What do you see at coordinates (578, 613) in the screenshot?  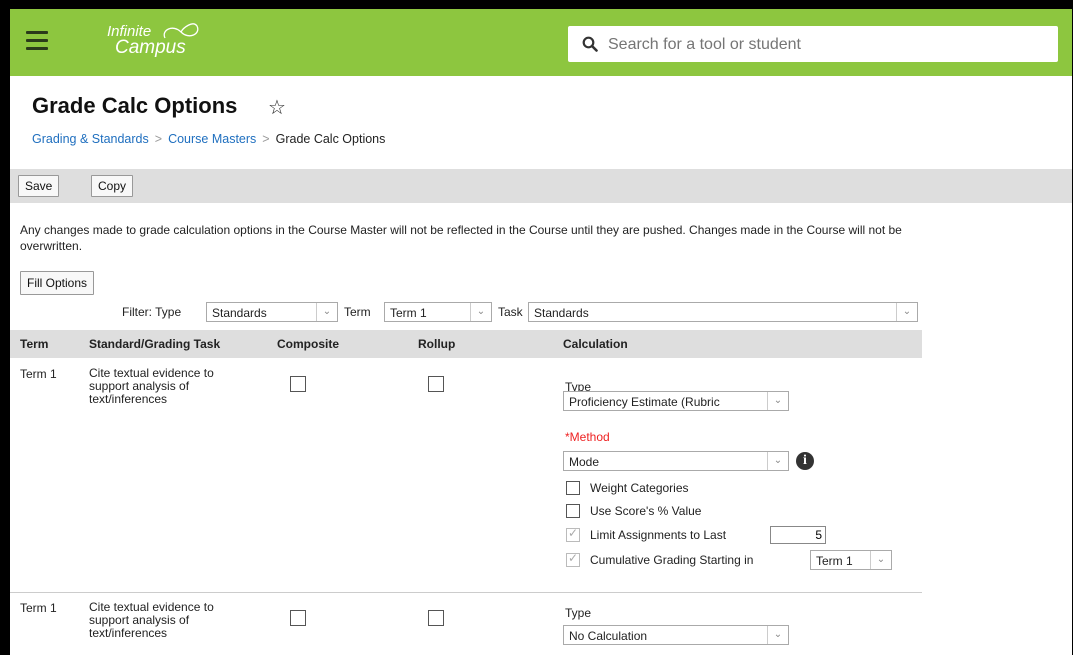 I see `row2-type-label: Type` at bounding box center [578, 613].